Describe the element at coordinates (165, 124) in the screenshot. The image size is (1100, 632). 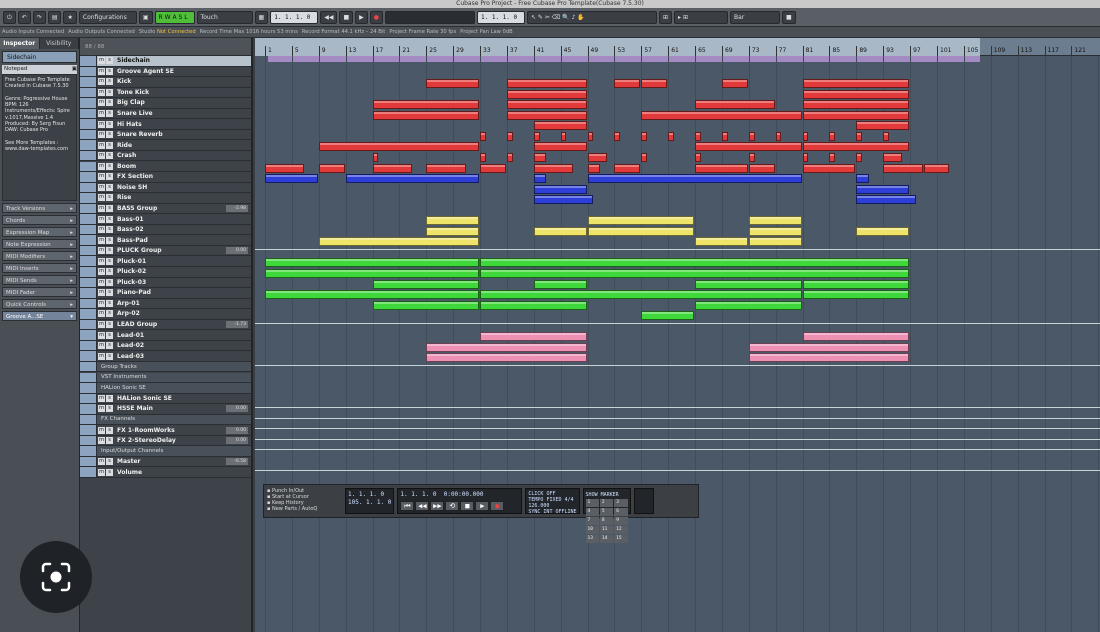
I see `track-row: m s Hi Hats` at that location.